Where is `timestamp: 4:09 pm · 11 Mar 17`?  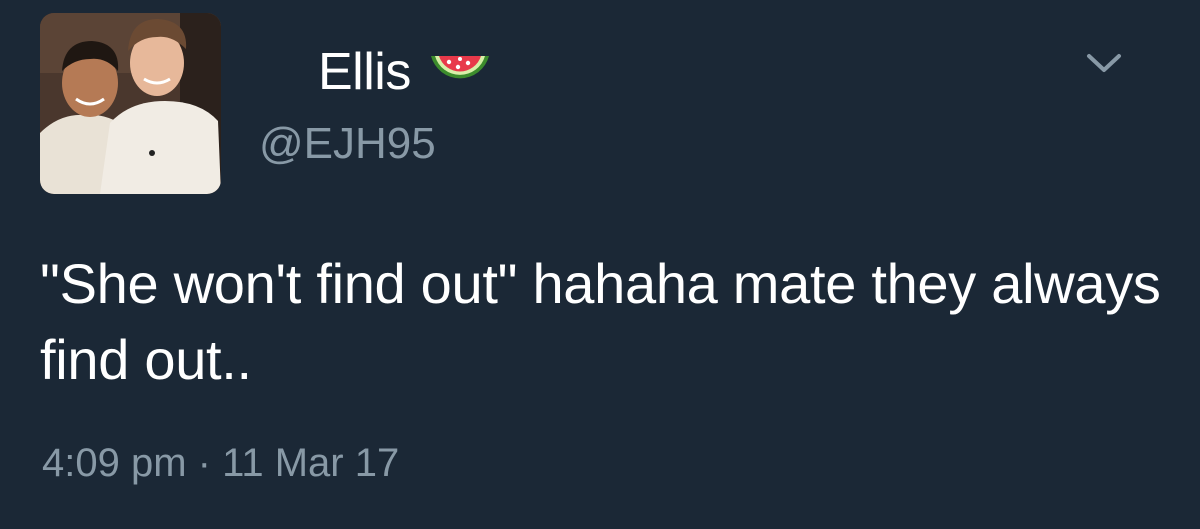 timestamp: 4:09 pm · 11 Mar 17 is located at coordinates (220, 463).